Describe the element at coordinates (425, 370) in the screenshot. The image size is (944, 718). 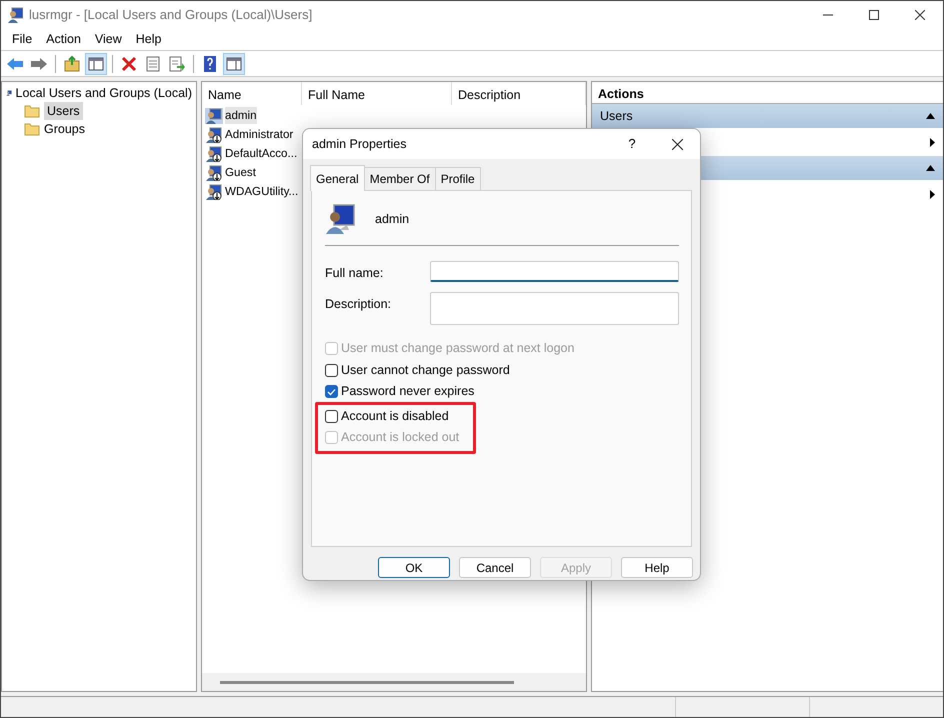
I see `checkbox-label: User cannot change password` at that location.